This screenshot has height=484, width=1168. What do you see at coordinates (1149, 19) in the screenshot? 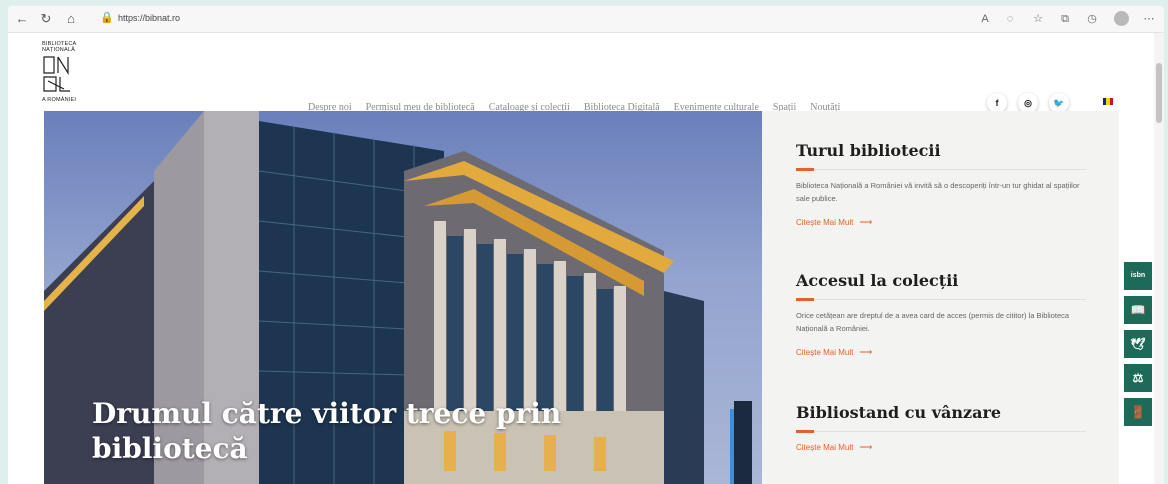
I see `more-menu-icon: ⋯` at bounding box center [1149, 19].